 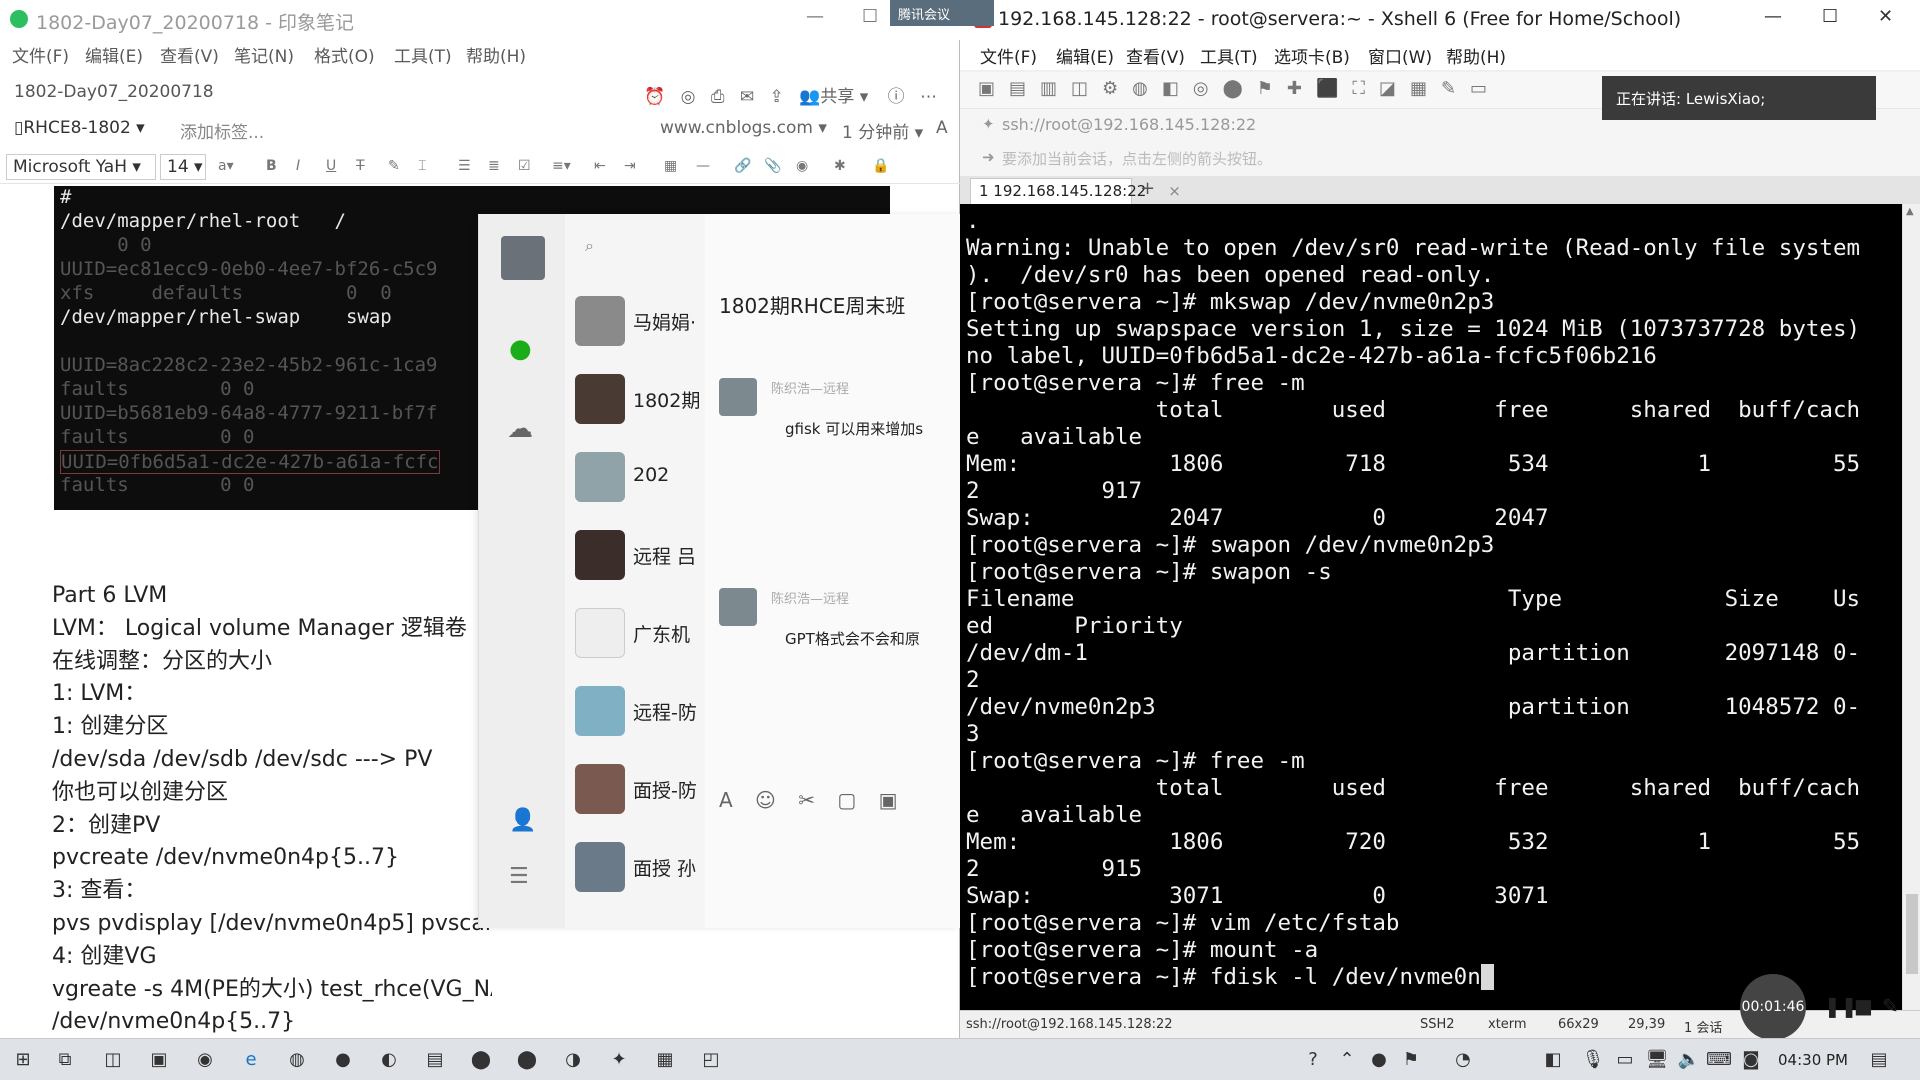 What do you see at coordinates (840, 166) in the screenshot?
I see `code-icon: ✱` at bounding box center [840, 166].